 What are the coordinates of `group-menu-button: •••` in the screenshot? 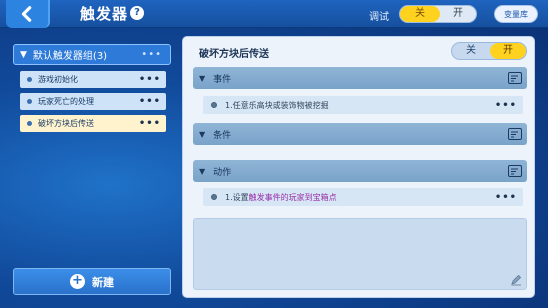 It's located at (151, 54).